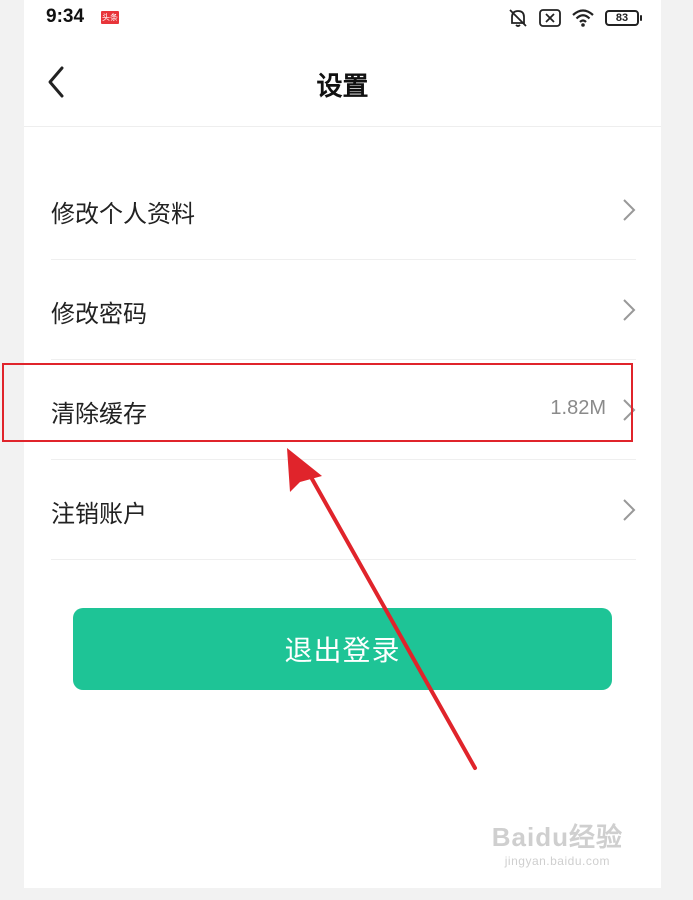  What do you see at coordinates (623, 18) in the screenshot?
I see `battery-icon: 83` at bounding box center [623, 18].